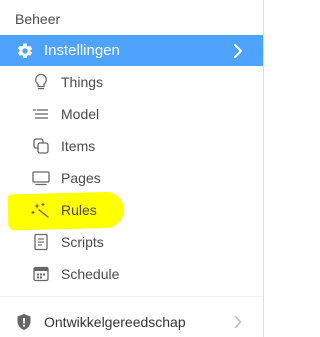 The height and width of the screenshot is (337, 320). I want to click on sidebar-item-rules: Rules, so click(131, 210).